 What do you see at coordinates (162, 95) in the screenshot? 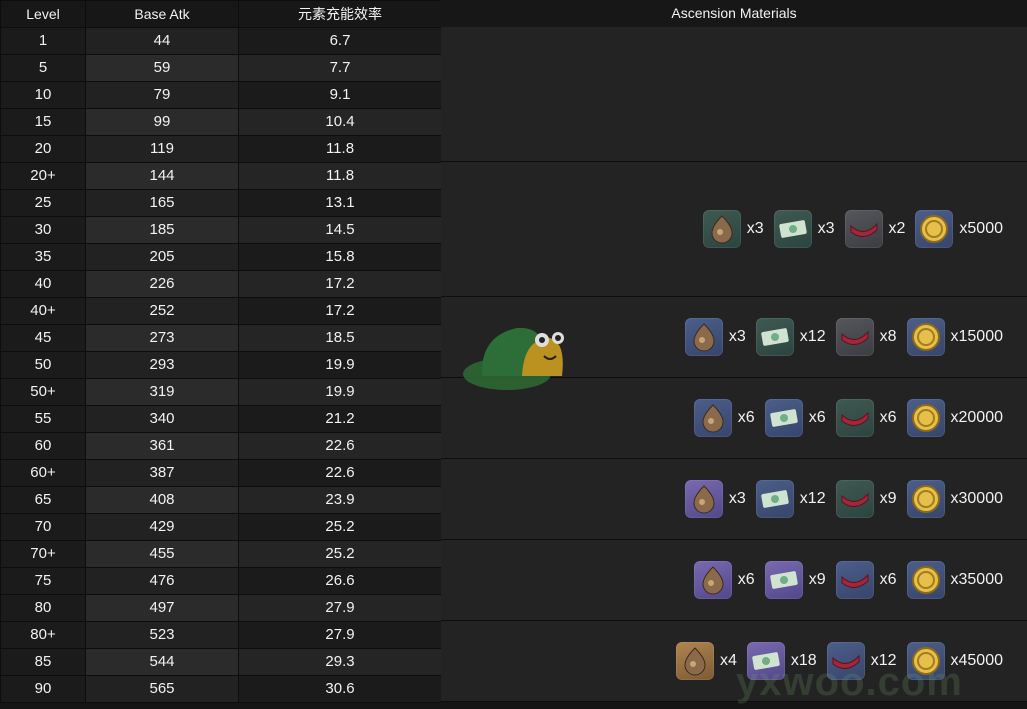
I see `base-atk-cell: 79` at bounding box center [162, 95].